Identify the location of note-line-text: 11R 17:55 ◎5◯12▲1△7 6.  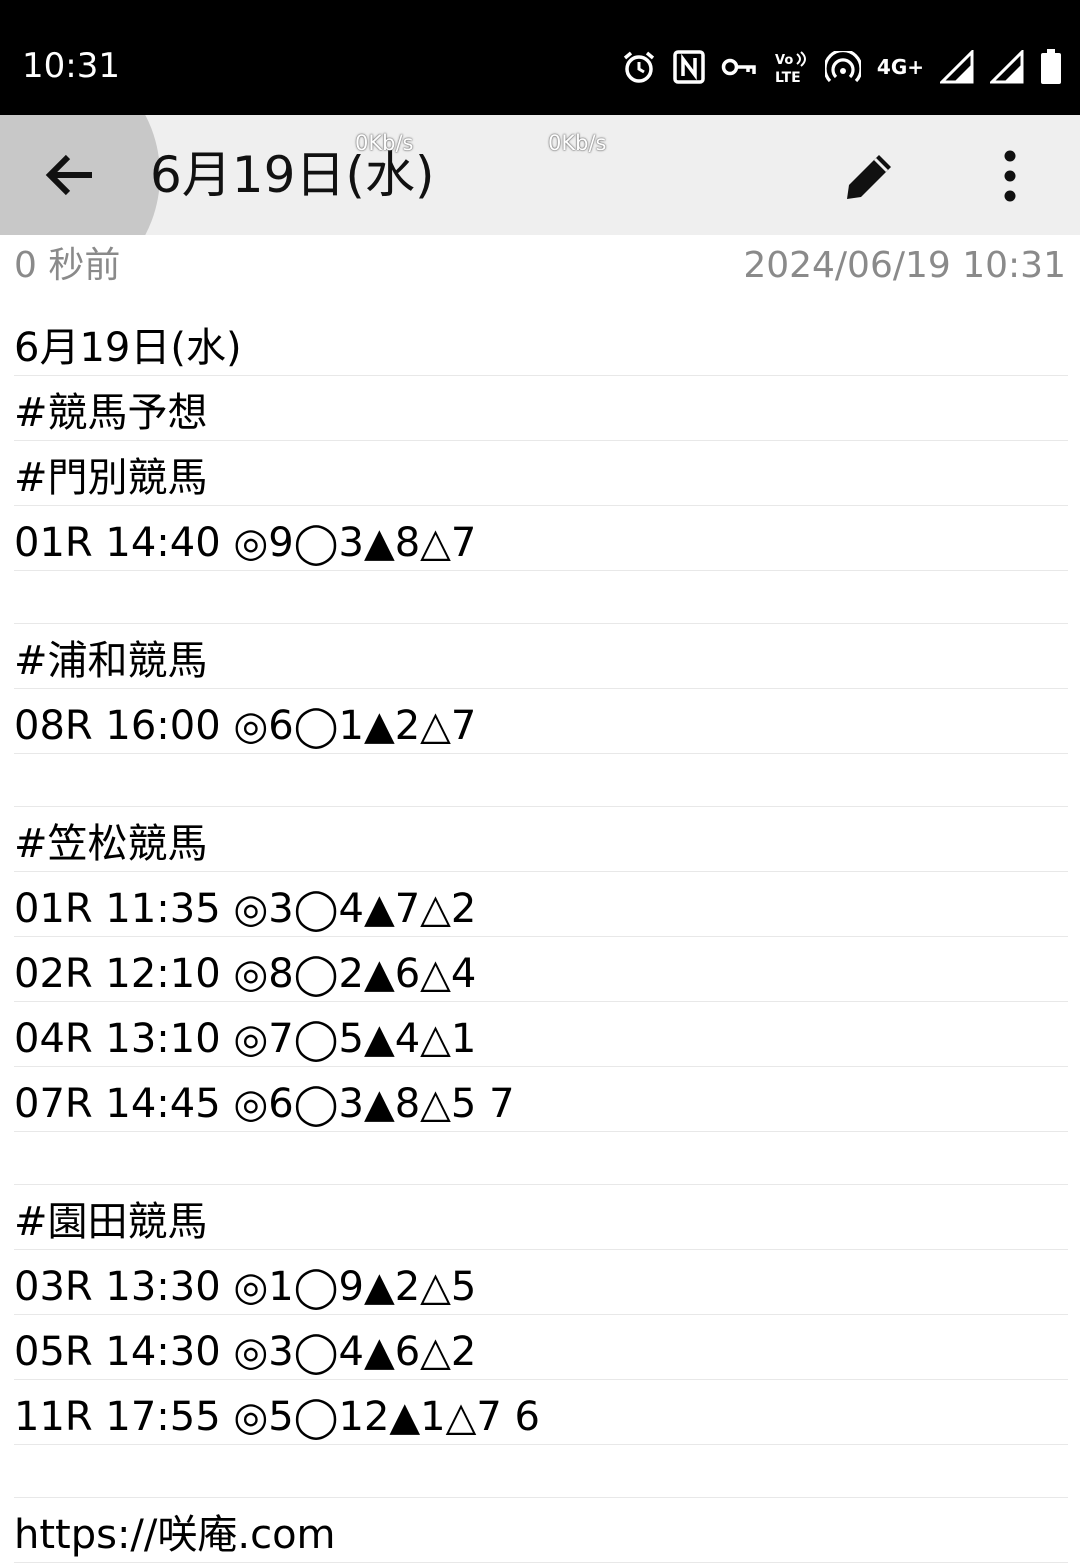
(279, 1417).